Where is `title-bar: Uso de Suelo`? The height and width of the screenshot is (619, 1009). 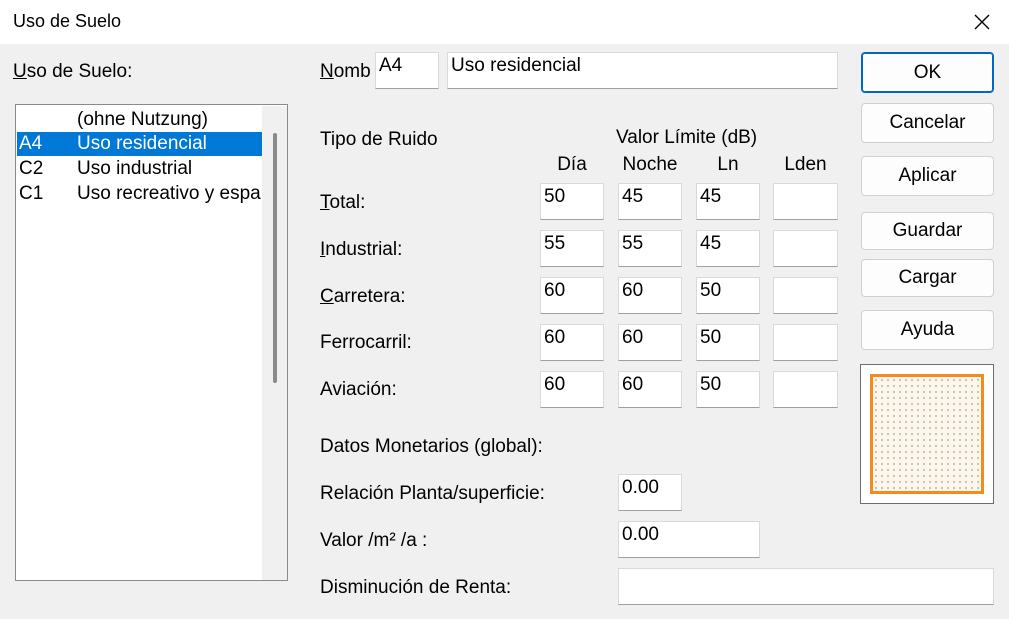 title-bar: Uso de Suelo is located at coordinates (504, 22).